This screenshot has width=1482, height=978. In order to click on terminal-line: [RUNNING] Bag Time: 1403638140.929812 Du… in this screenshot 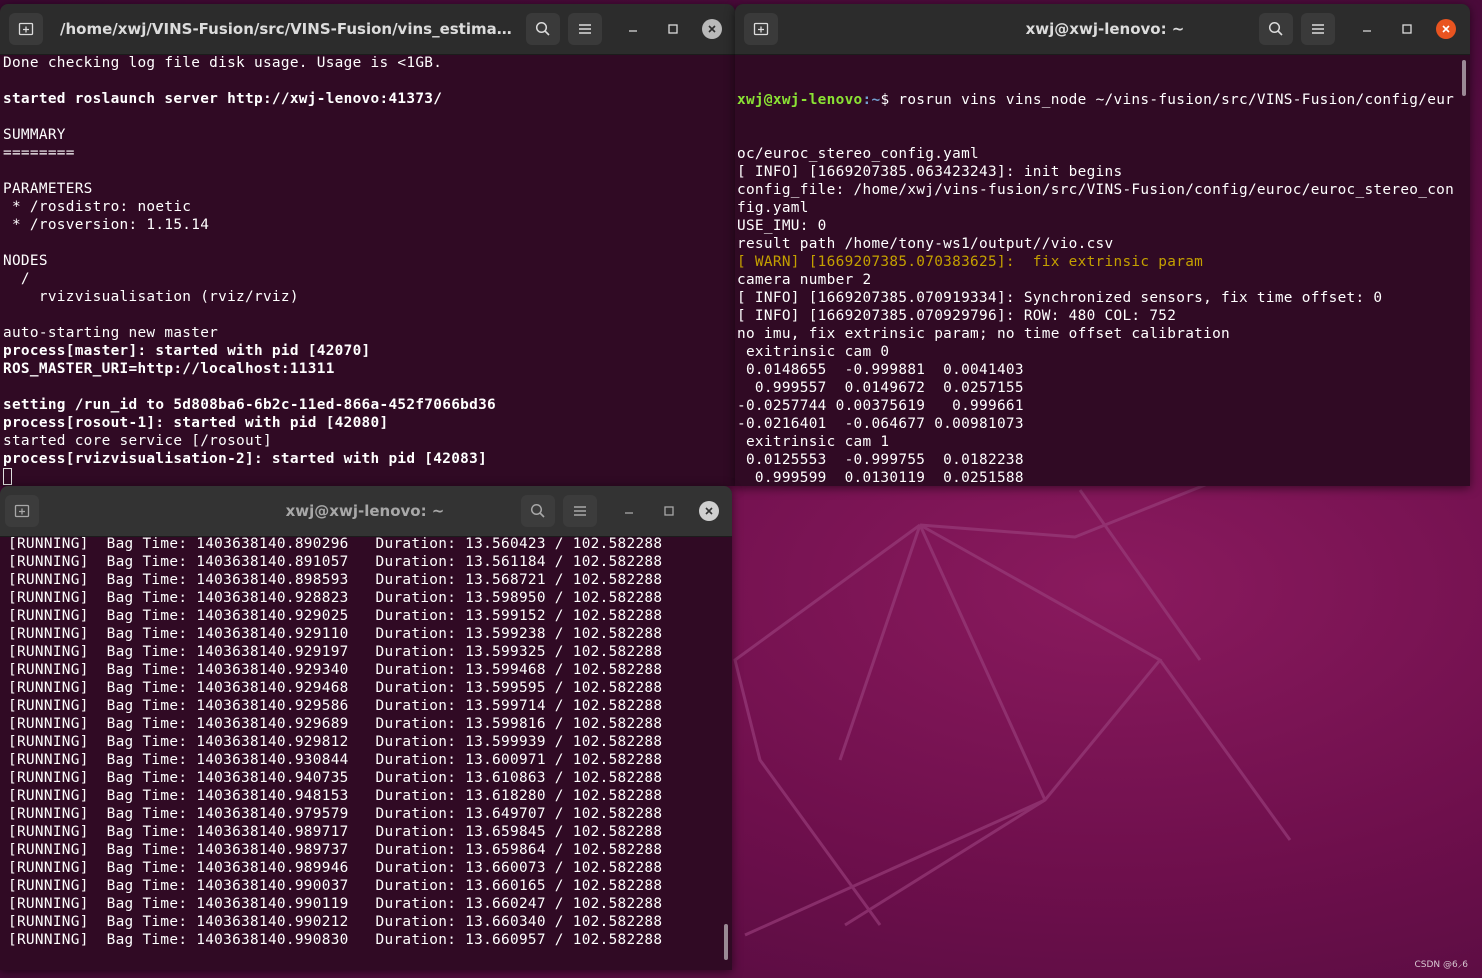, I will do `click(335, 742)`.